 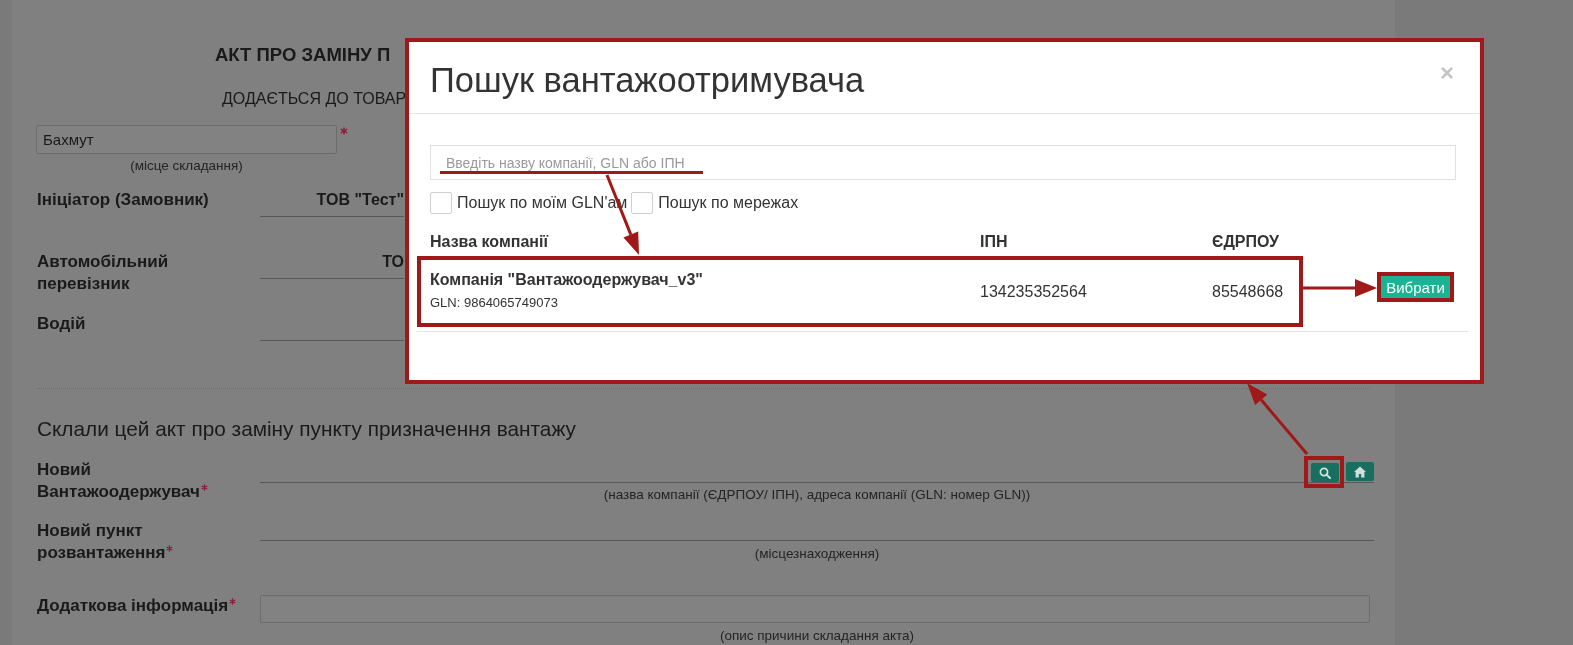 I want to click on field-label: Новий Вантажоодержувач, so click(x=118, y=480).